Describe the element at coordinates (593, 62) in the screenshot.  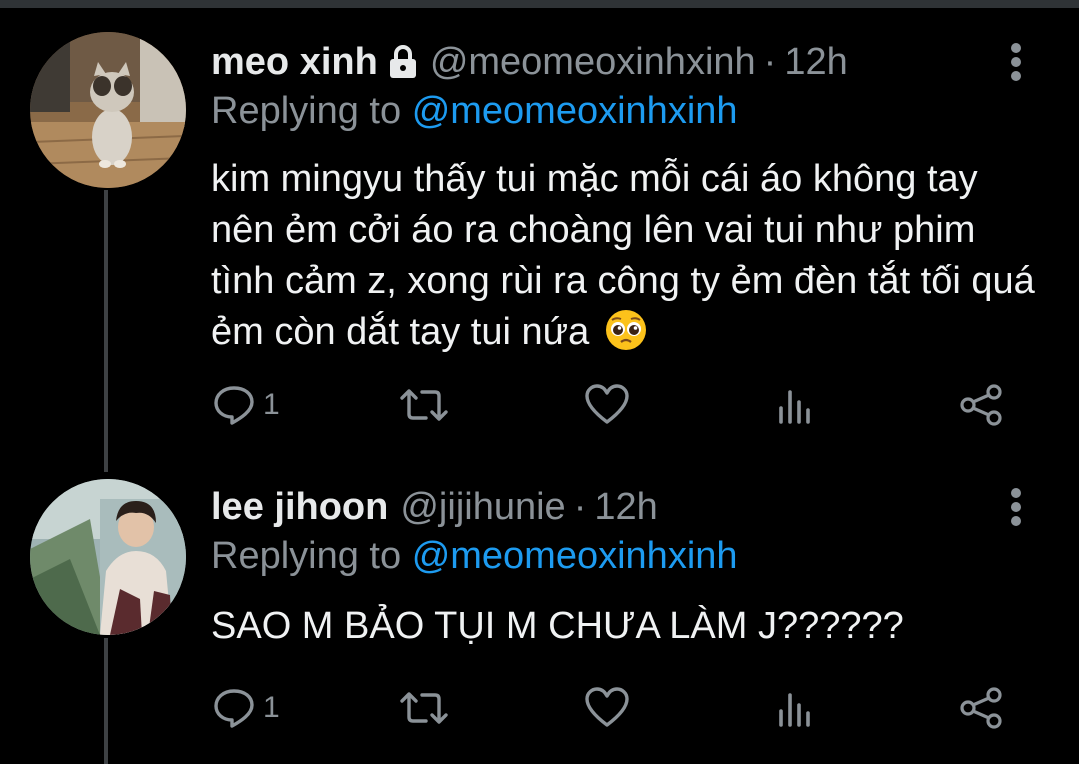
I see `user-handle: @meomeoxinhxinh` at that location.